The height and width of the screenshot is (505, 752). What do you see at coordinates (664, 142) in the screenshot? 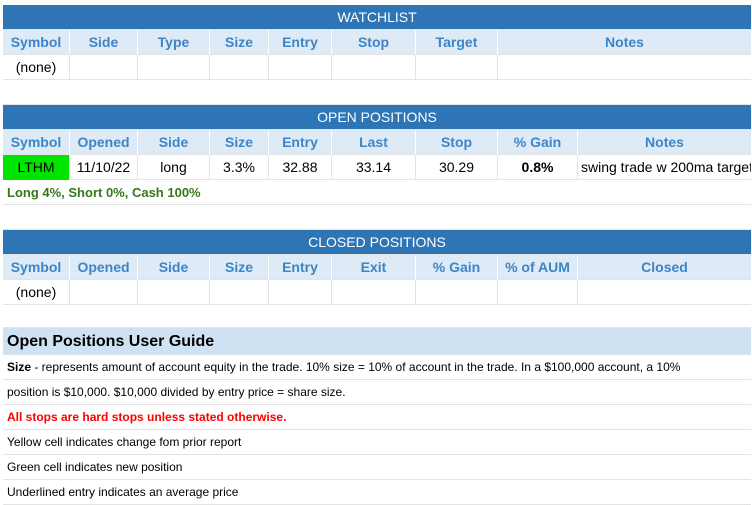
I see `open-col-notes: Notes` at bounding box center [664, 142].